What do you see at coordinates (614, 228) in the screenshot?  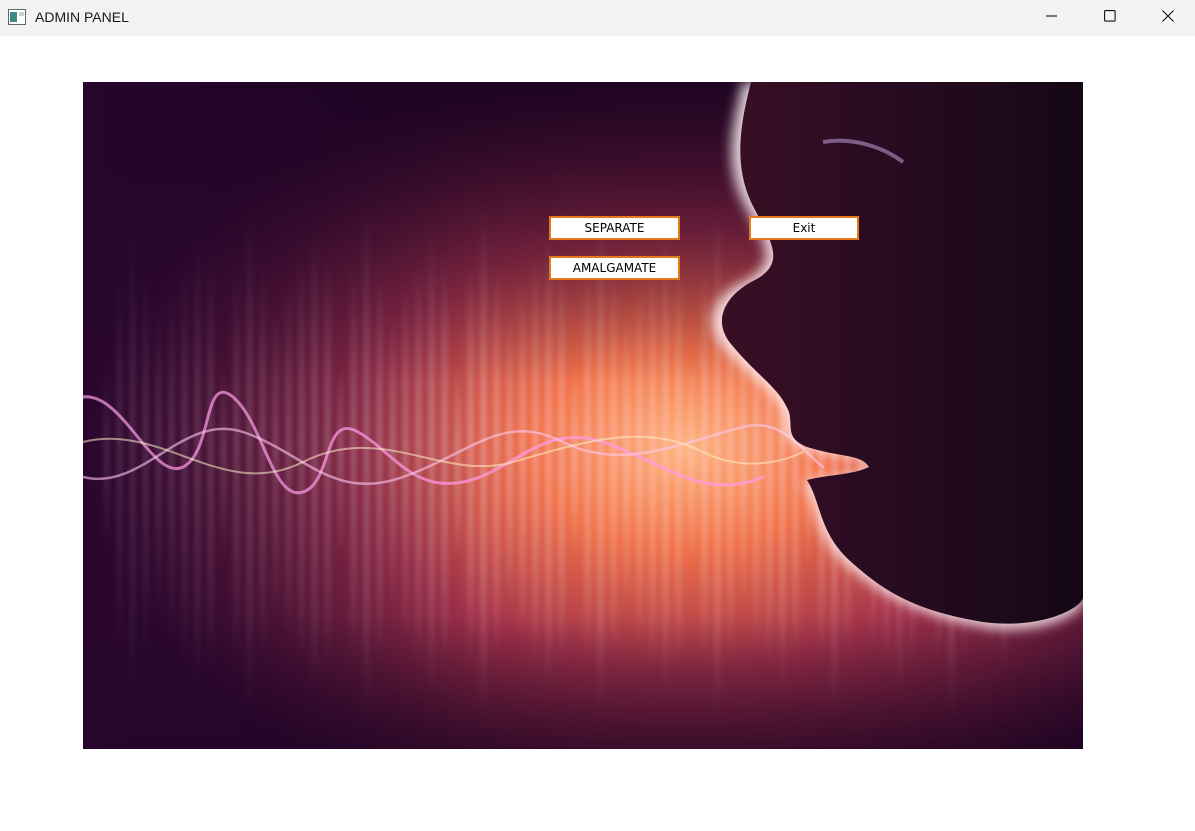 I see `separate-button: SEPARATE` at bounding box center [614, 228].